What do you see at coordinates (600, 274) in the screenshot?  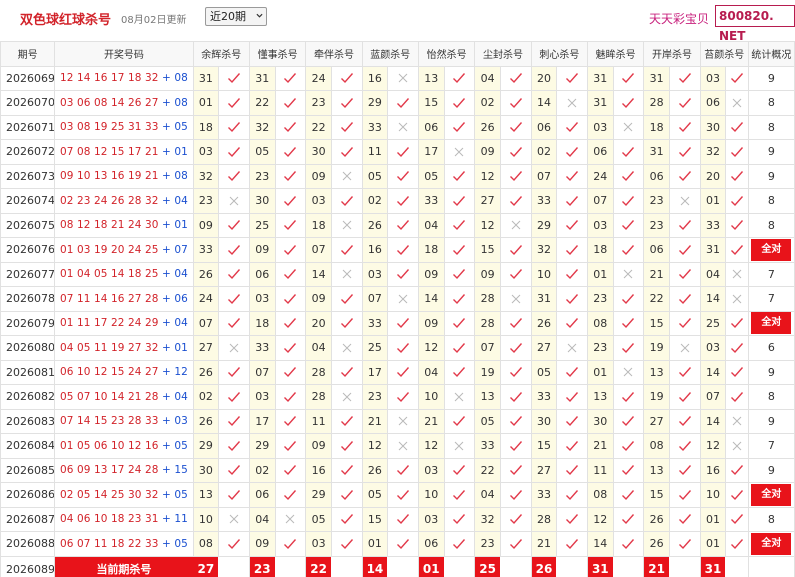 I see `kill-number: 01` at bounding box center [600, 274].